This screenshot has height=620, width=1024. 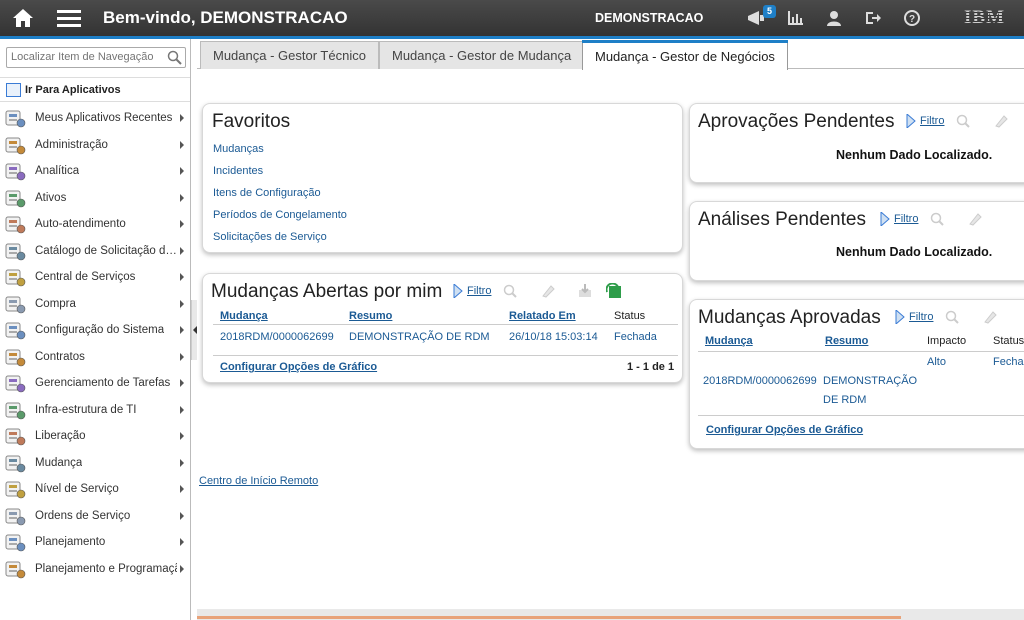 I want to click on sidebar-item-3: Ativos, so click(x=95, y=198).